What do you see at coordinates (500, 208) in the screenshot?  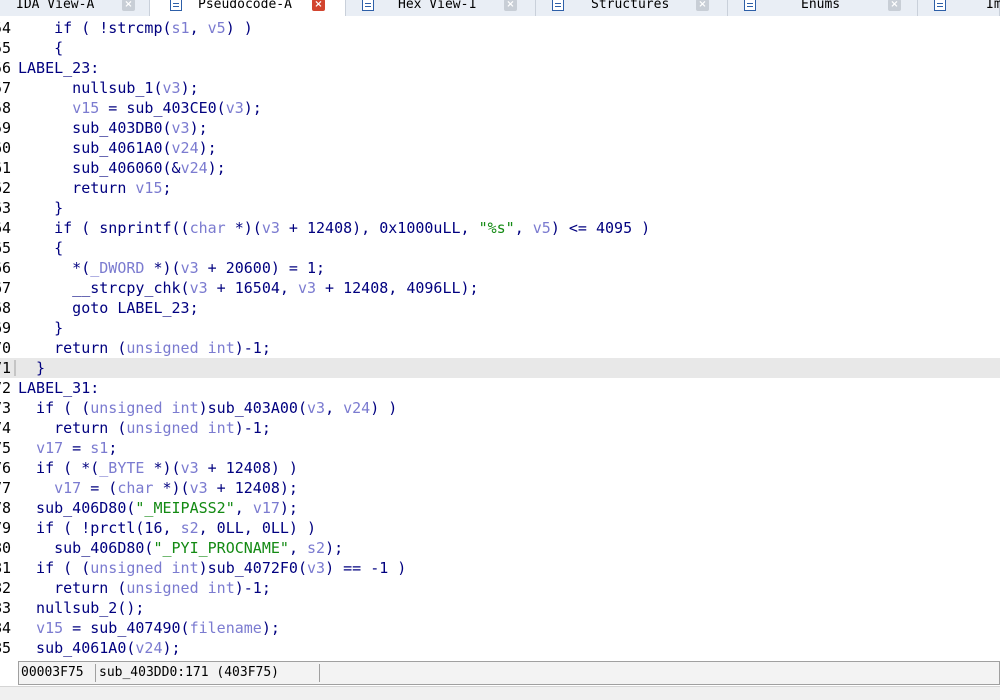 I see `code-line: 63 }` at bounding box center [500, 208].